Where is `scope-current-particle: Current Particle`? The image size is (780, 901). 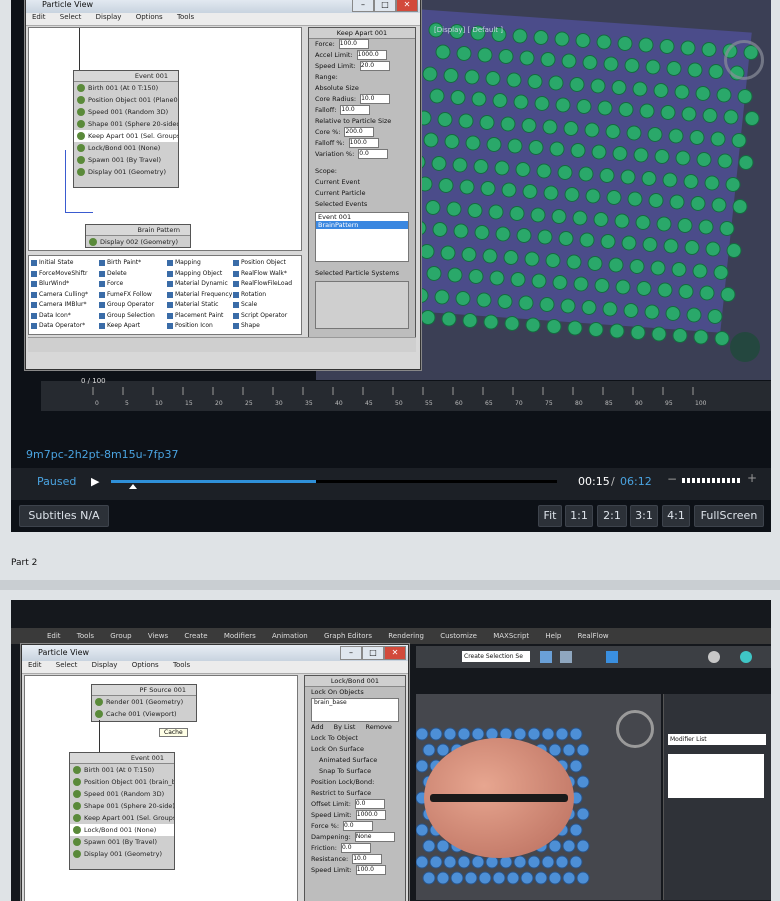
scope-current-particle: Current Particle is located at coordinates (362, 193).